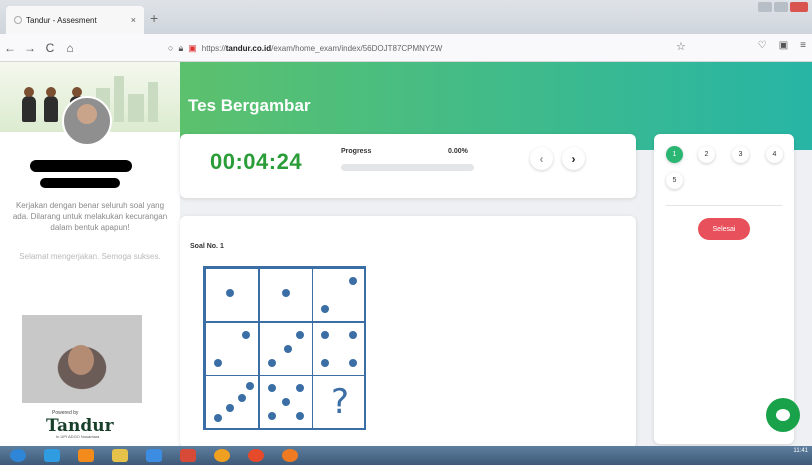 The image size is (812, 465). What do you see at coordinates (80, 183) in the screenshot?
I see `redacted-id` at bounding box center [80, 183].